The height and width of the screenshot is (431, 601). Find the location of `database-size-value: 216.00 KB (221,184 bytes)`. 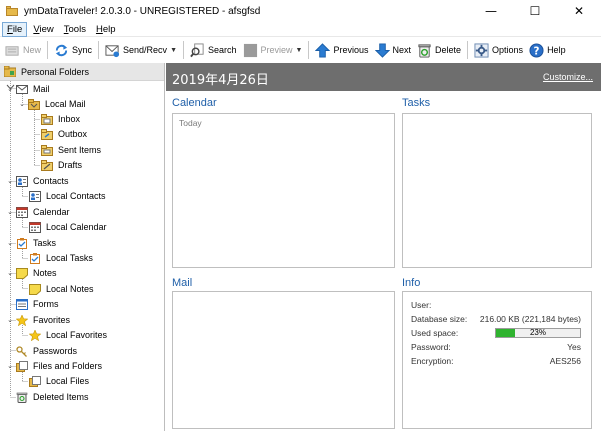

database-size-value: 216.00 KB (221,184 bytes) is located at coordinates (530, 319).